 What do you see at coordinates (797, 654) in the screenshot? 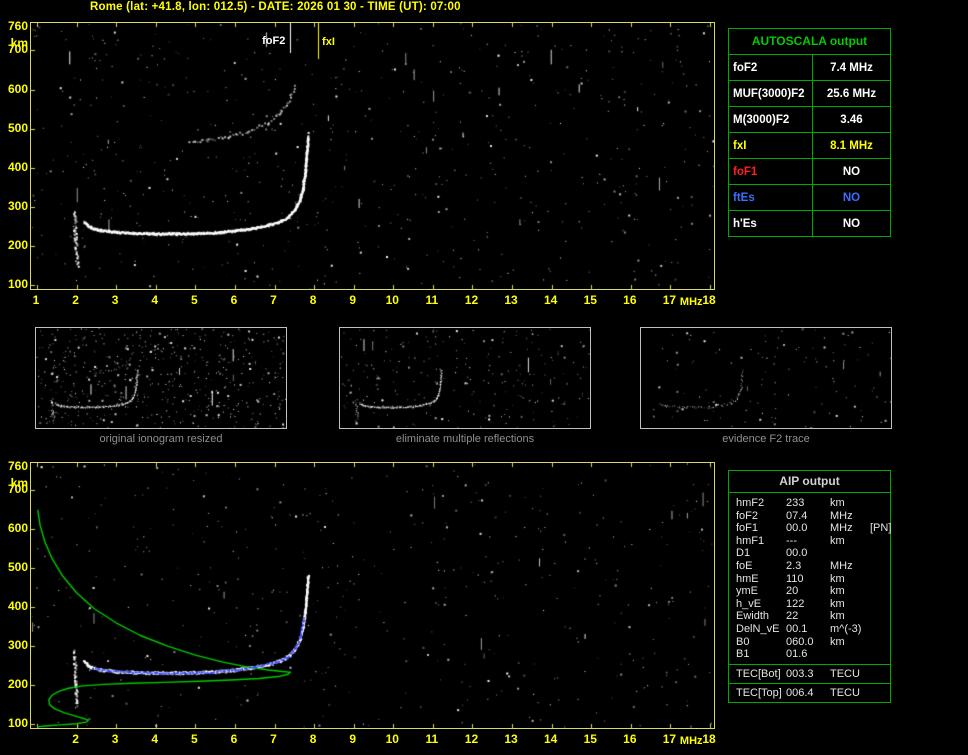
I see `aip-param-value: 01.6` at bounding box center [797, 654].